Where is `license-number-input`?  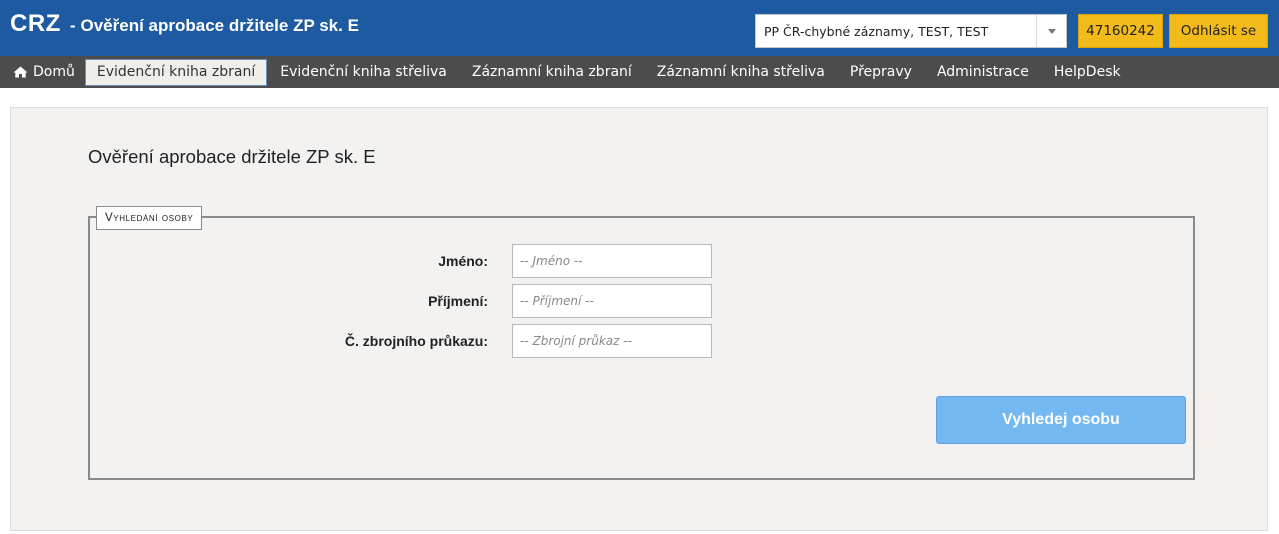
license-number-input is located at coordinates (612, 341).